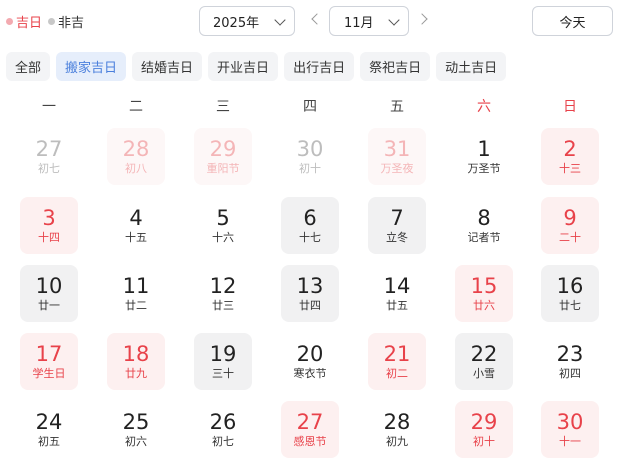 This screenshot has height=470, width=623. Describe the element at coordinates (223, 225) in the screenshot. I see `day-cell: 5 十六` at that location.